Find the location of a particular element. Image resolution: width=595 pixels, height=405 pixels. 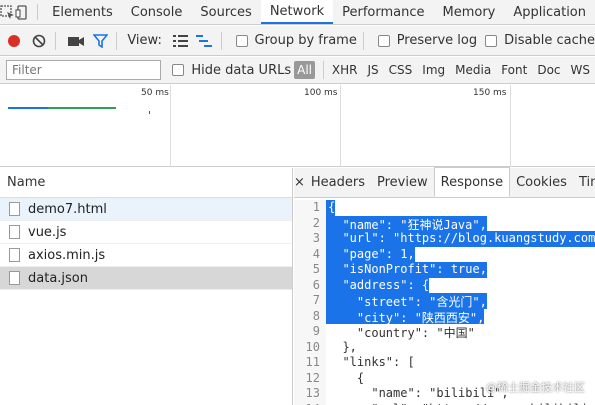

tab-performance: Performance is located at coordinates (383, 12).